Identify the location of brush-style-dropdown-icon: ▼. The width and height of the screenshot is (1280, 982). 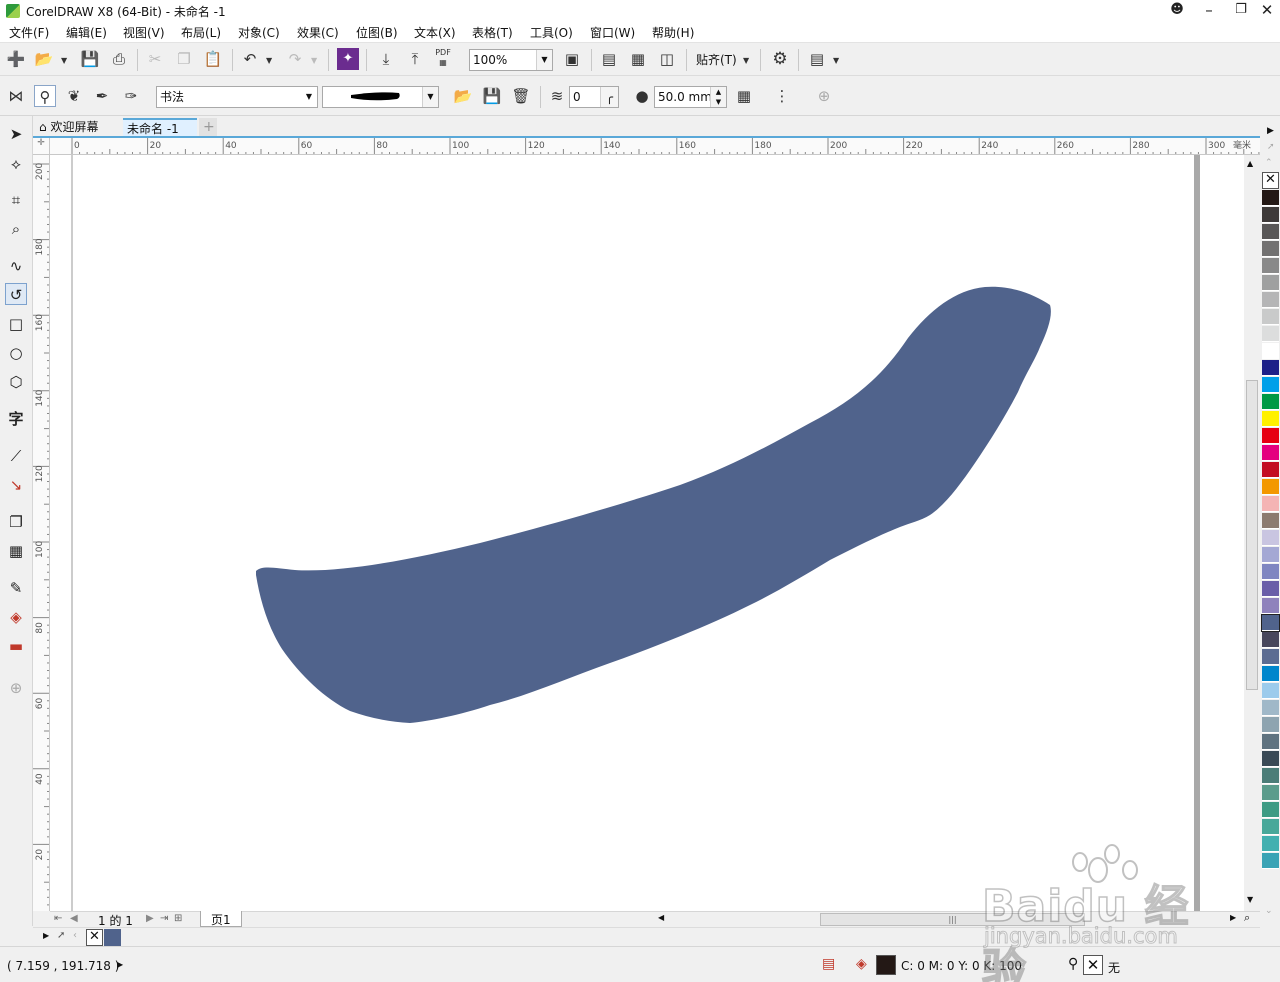
(309, 97).